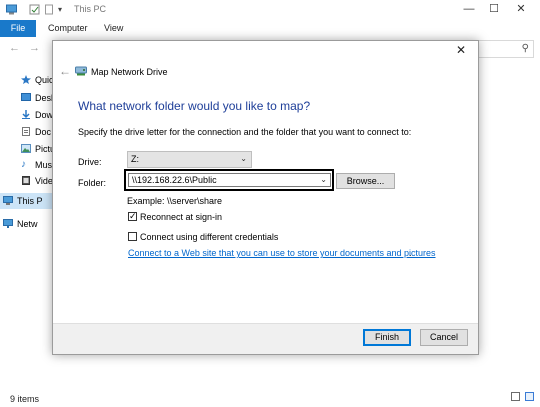 Image resolution: width=540 pixels, height=407 pixels. What do you see at coordinates (81, 70) in the screenshot?
I see `network-drive-icon` at bounding box center [81, 70].